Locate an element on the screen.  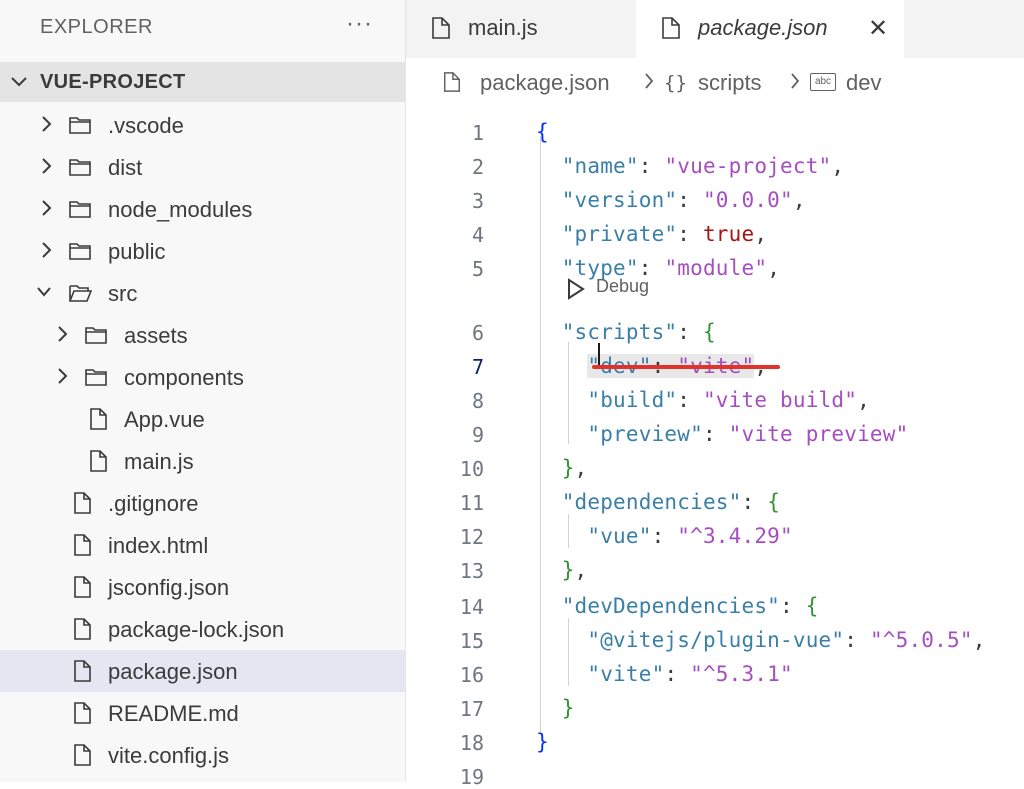
line-number: 8 is located at coordinates (477, 401).